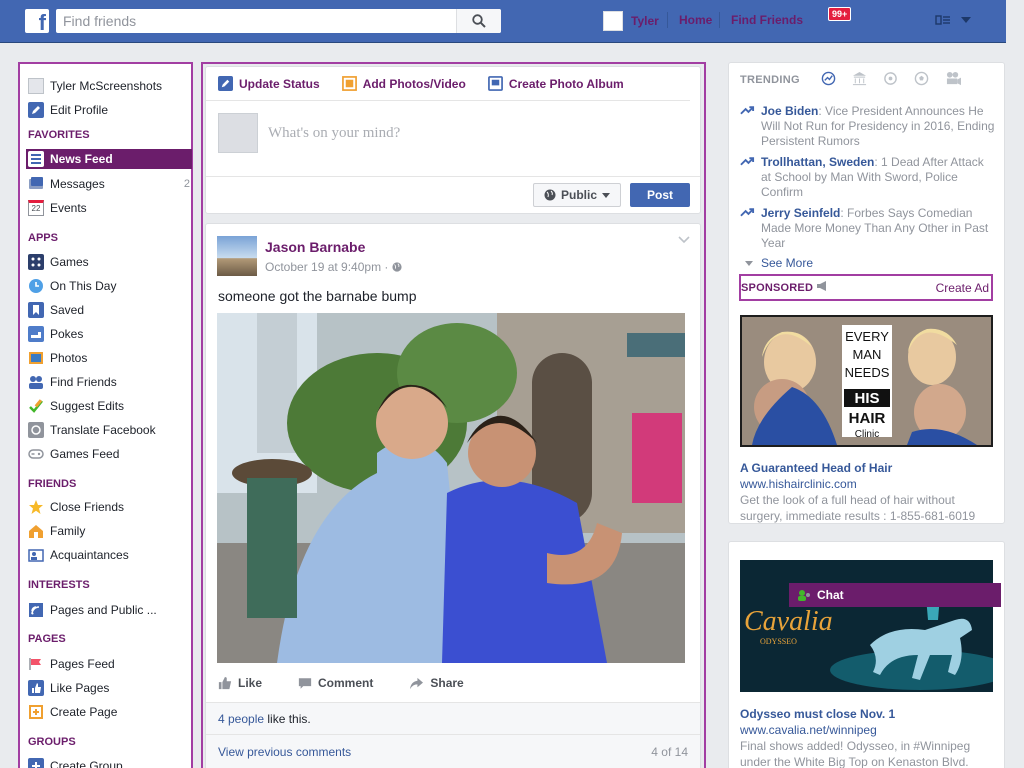 The image size is (1024, 768). What do you see at coordinates (109, 310) in the screenshot?
I see `sidebar-item-saved: Saved` at bounding box center [109, 310].